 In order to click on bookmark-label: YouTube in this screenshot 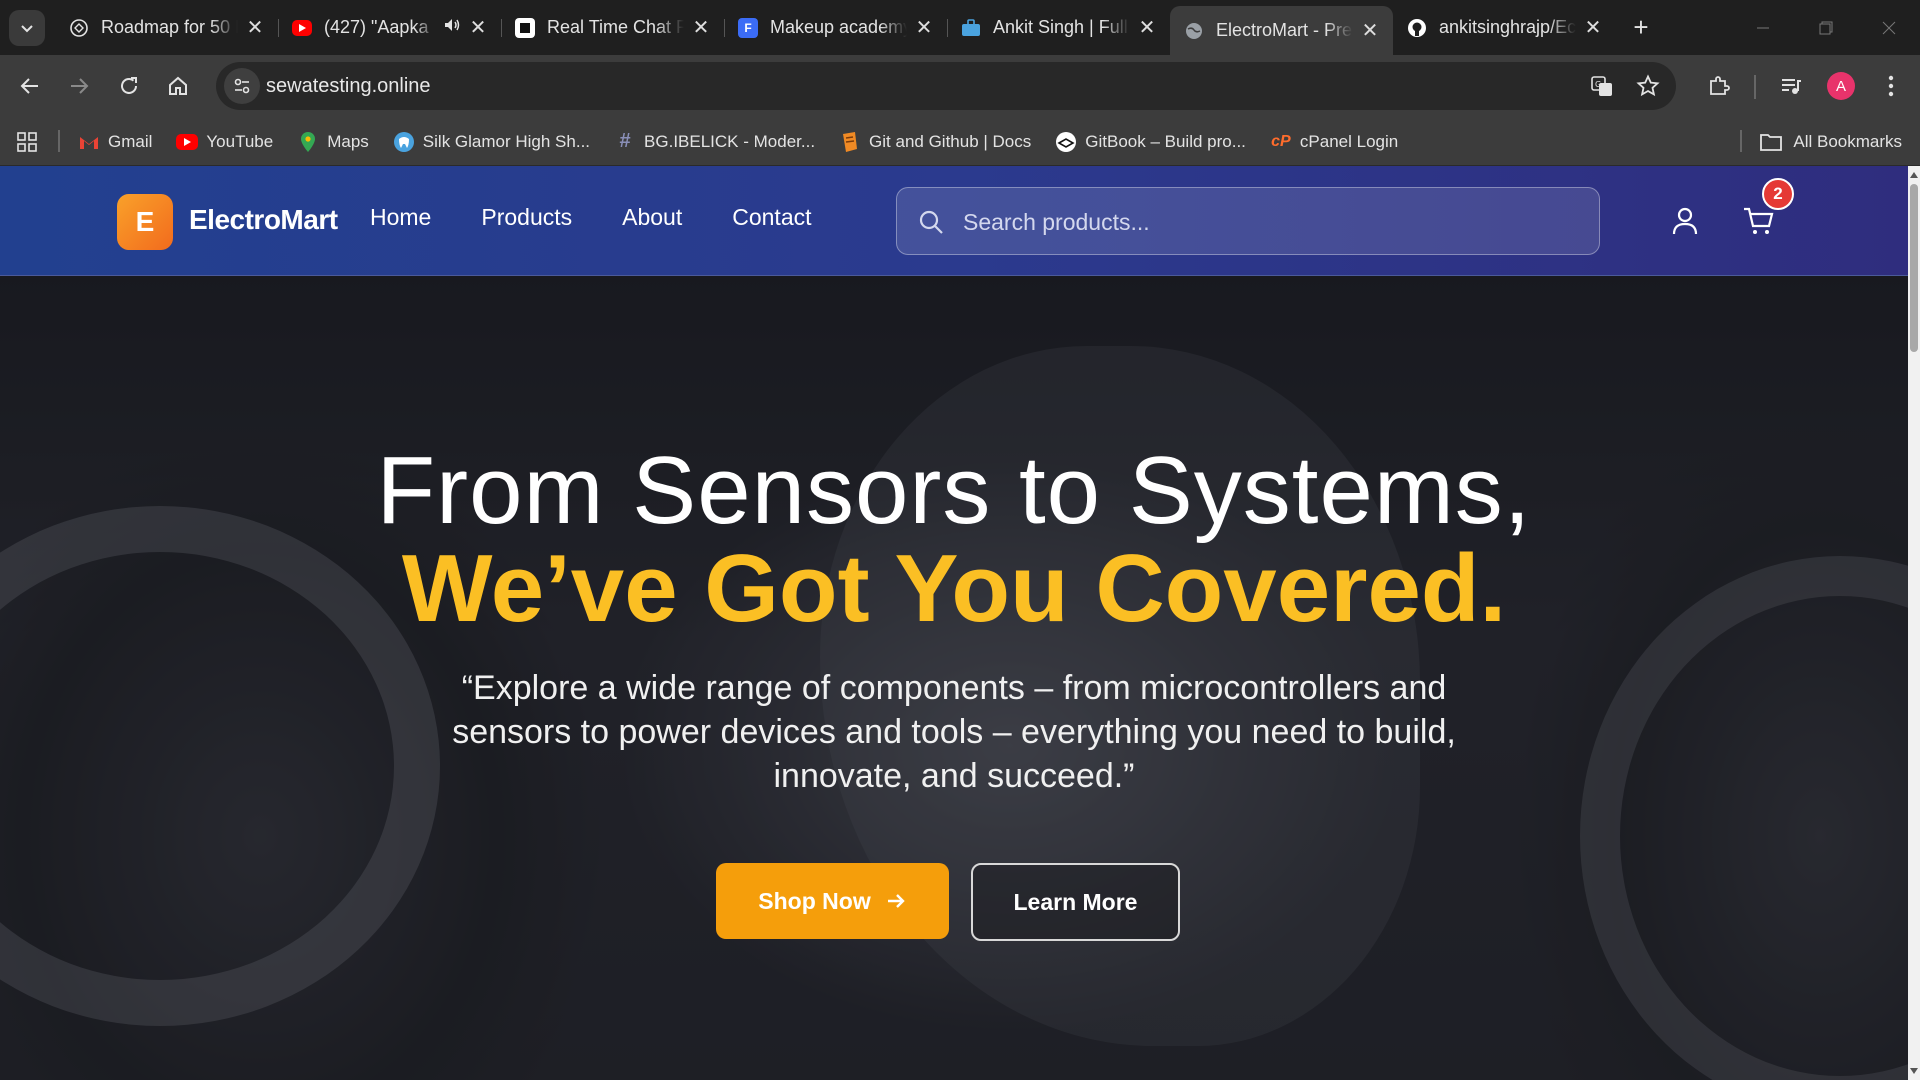, I will do `click(240, 141)`.